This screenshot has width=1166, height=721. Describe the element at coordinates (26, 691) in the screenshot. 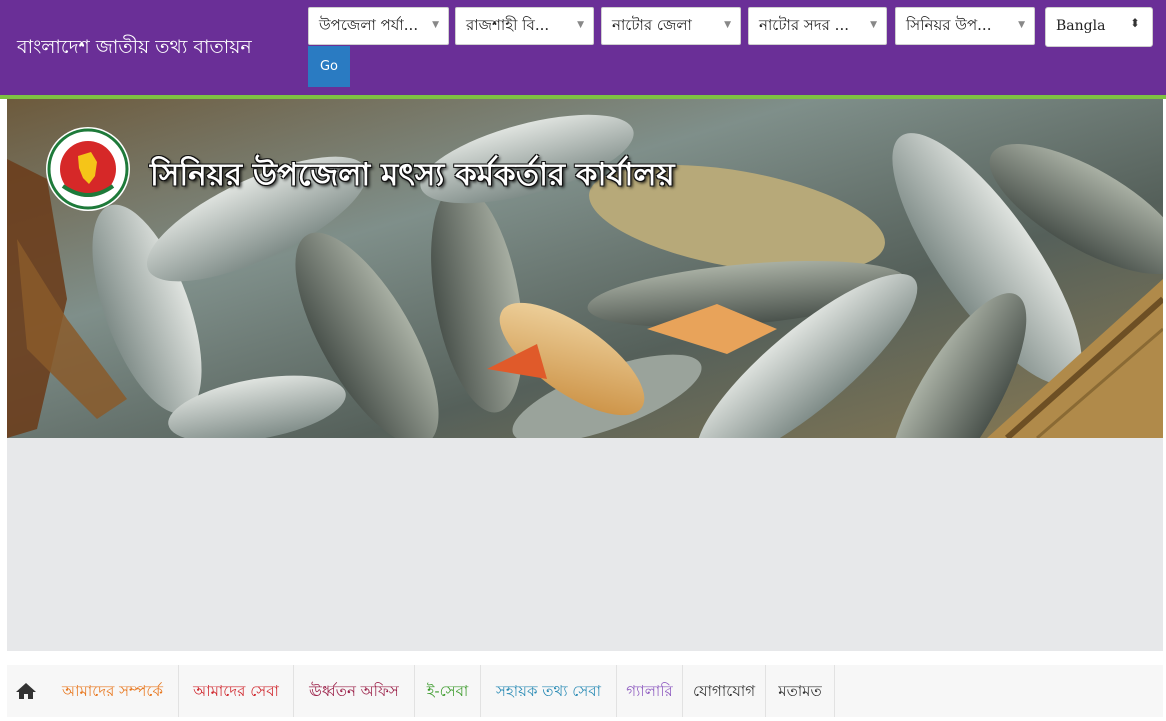

I see `home-icon` at that location.